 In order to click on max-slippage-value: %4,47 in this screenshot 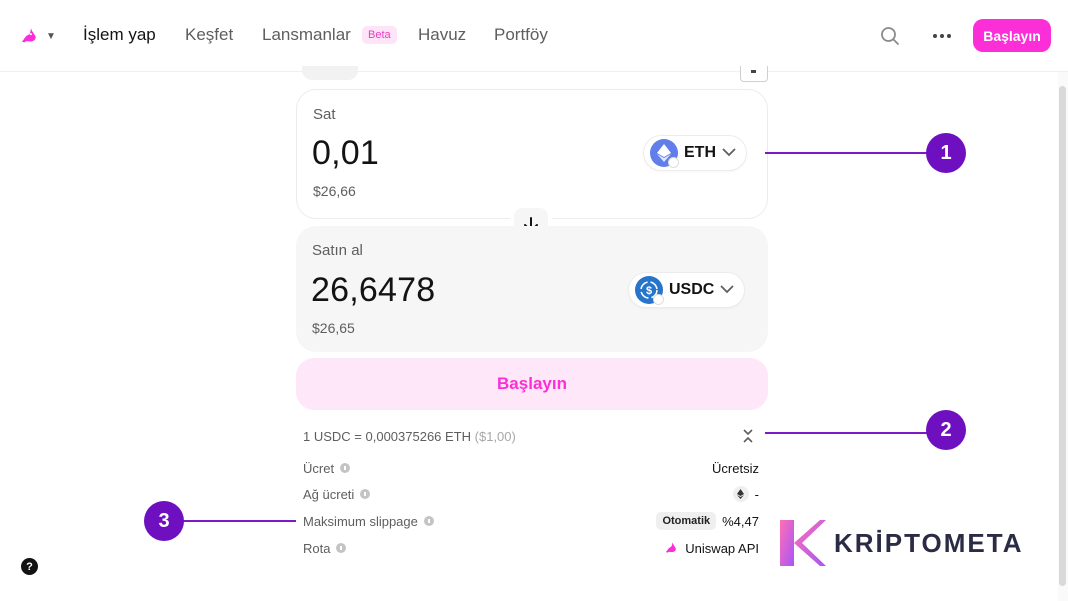, I will do `click(740, 521)`.